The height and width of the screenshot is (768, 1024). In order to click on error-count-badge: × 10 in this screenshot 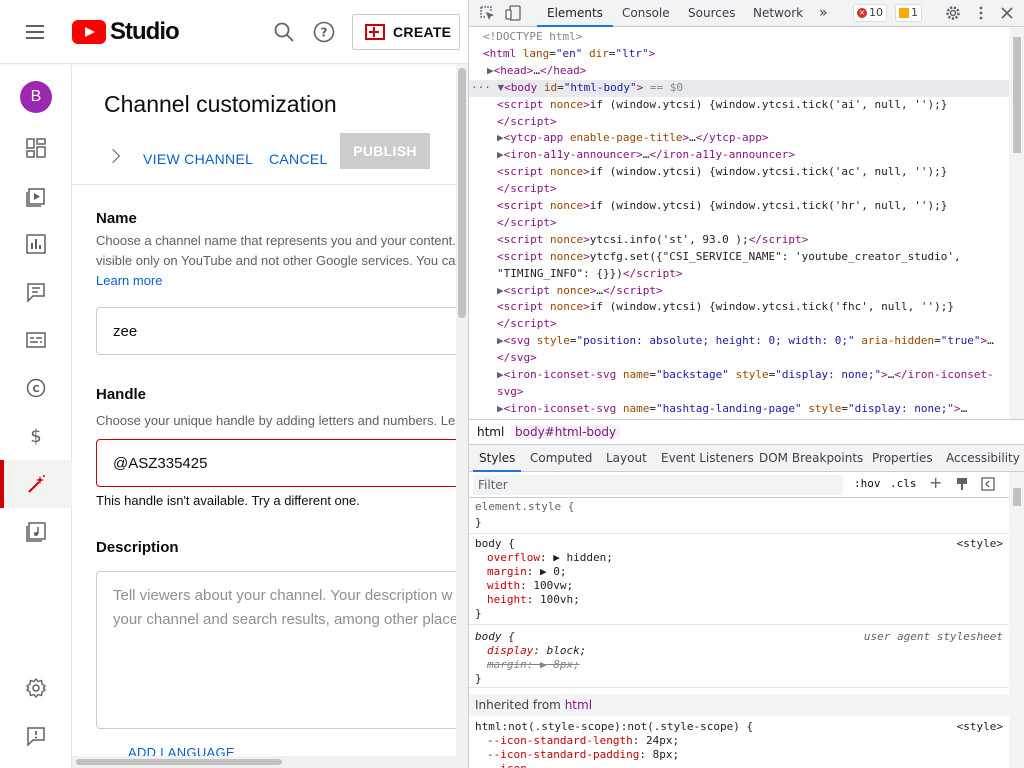, I will do `click(870, 13)`.